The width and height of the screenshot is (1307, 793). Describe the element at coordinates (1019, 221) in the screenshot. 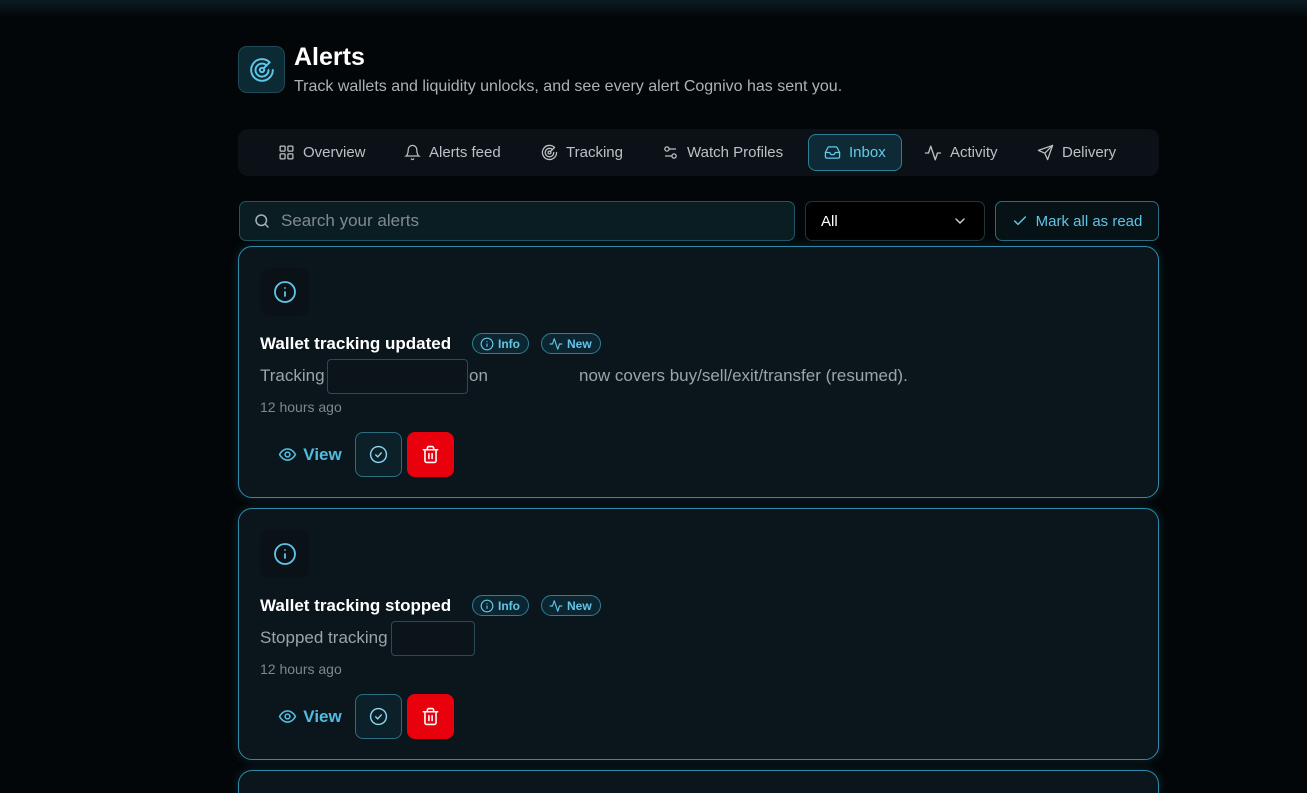

I see `check-icon` at that location.